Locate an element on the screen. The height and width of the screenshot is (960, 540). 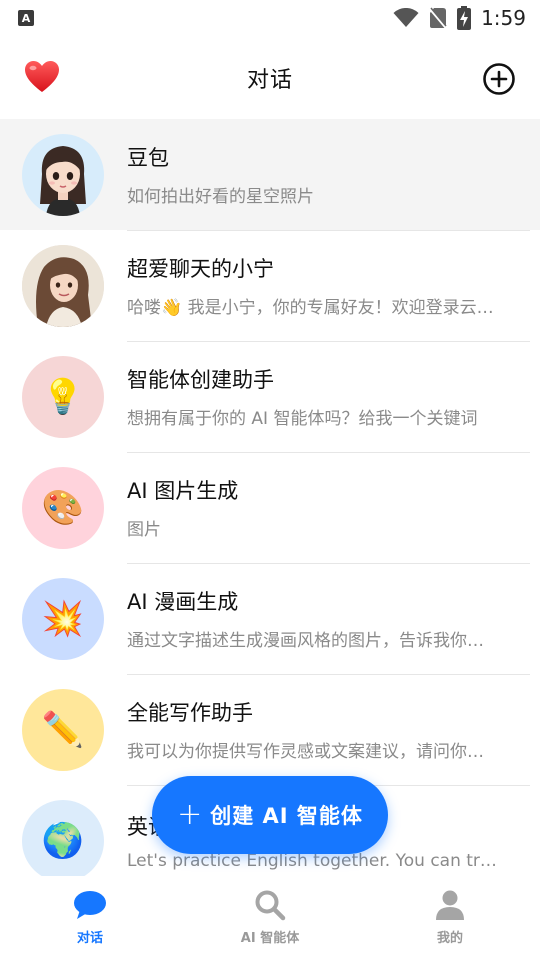
person-icon is located at coordinates (450, 905).